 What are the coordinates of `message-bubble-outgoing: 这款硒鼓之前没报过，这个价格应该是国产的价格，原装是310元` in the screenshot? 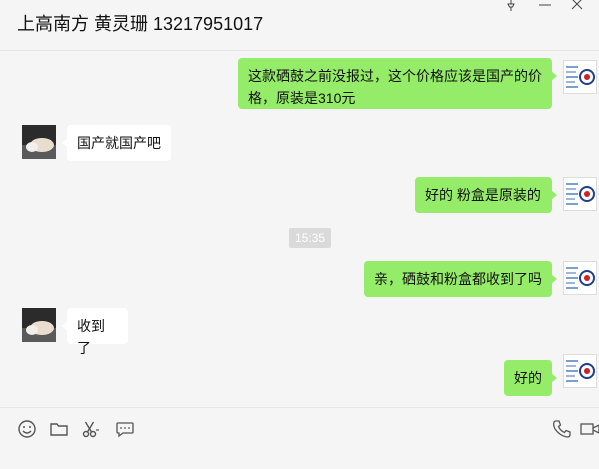 It's located at (397, 83).